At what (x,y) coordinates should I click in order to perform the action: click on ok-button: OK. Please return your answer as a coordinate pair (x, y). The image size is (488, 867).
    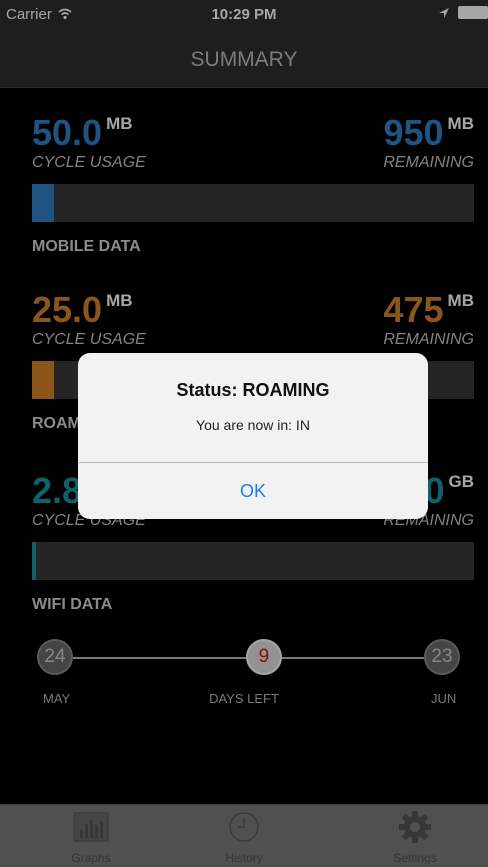
    Looking at the image, I should click on (253, 491).